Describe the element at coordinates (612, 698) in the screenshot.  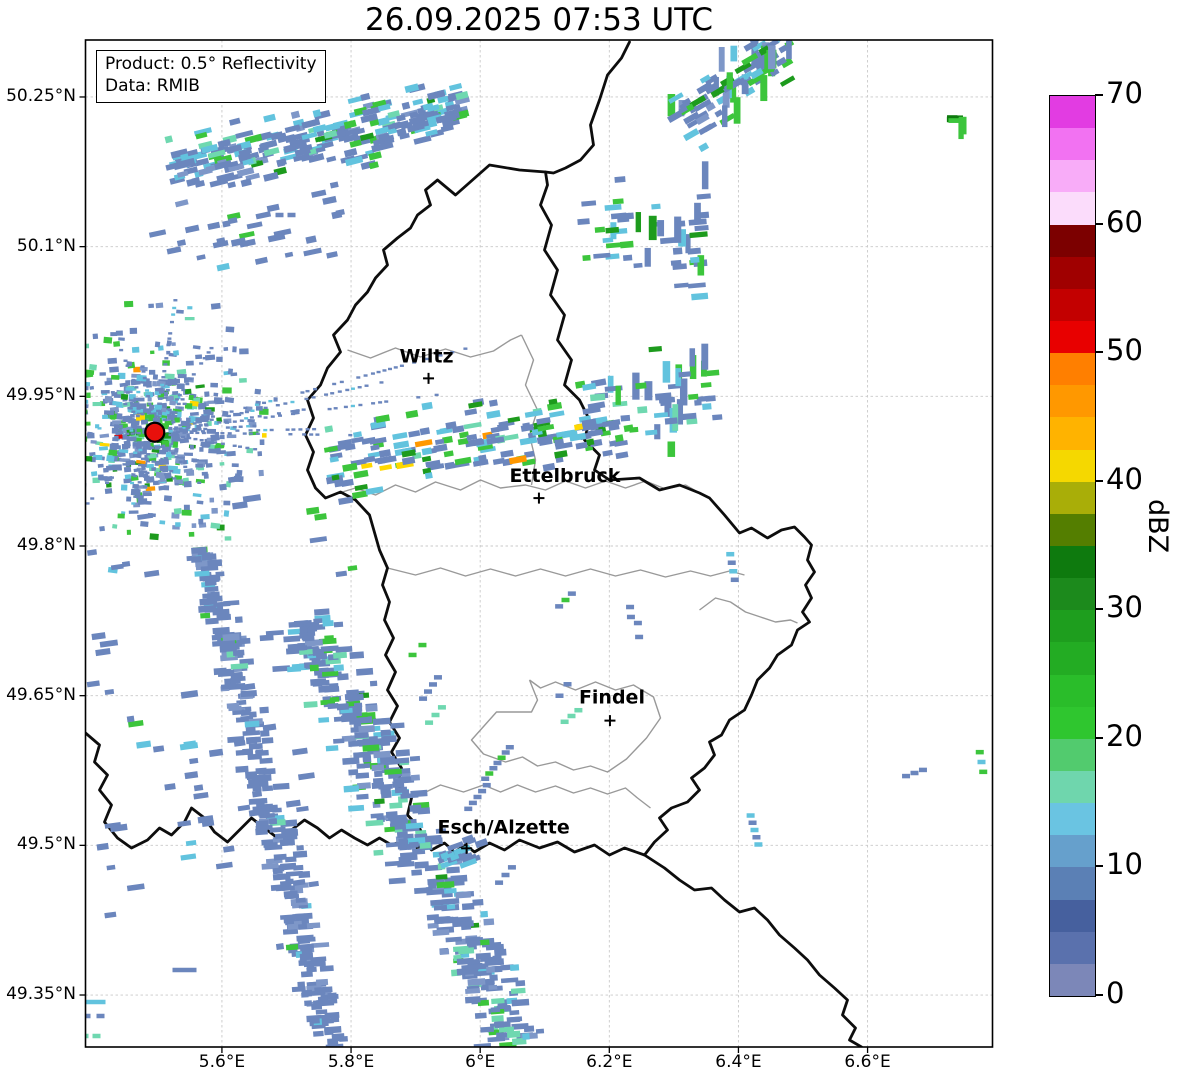
I see `city-label: Findel` at that location.